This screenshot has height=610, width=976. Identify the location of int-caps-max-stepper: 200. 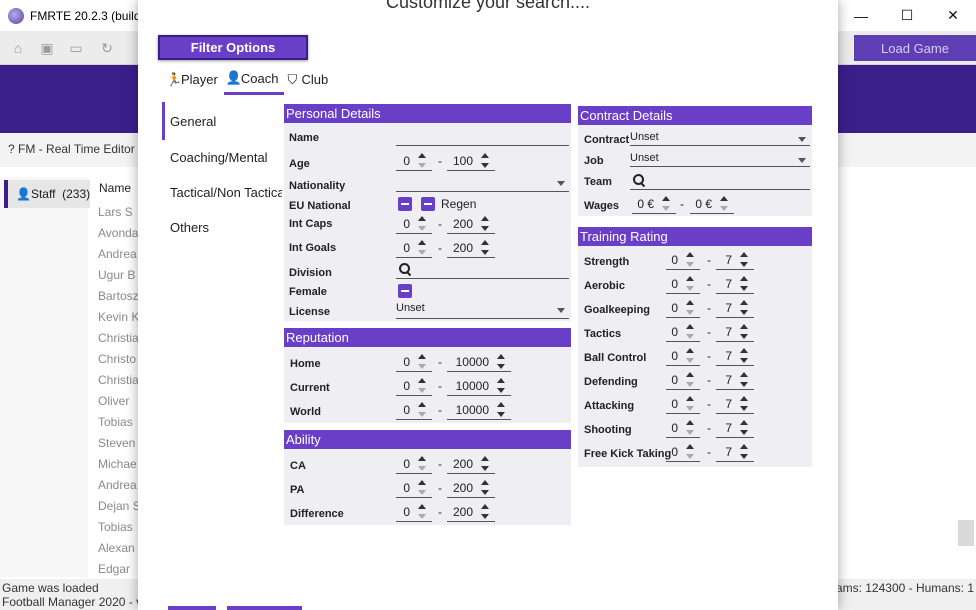
(471, 224).